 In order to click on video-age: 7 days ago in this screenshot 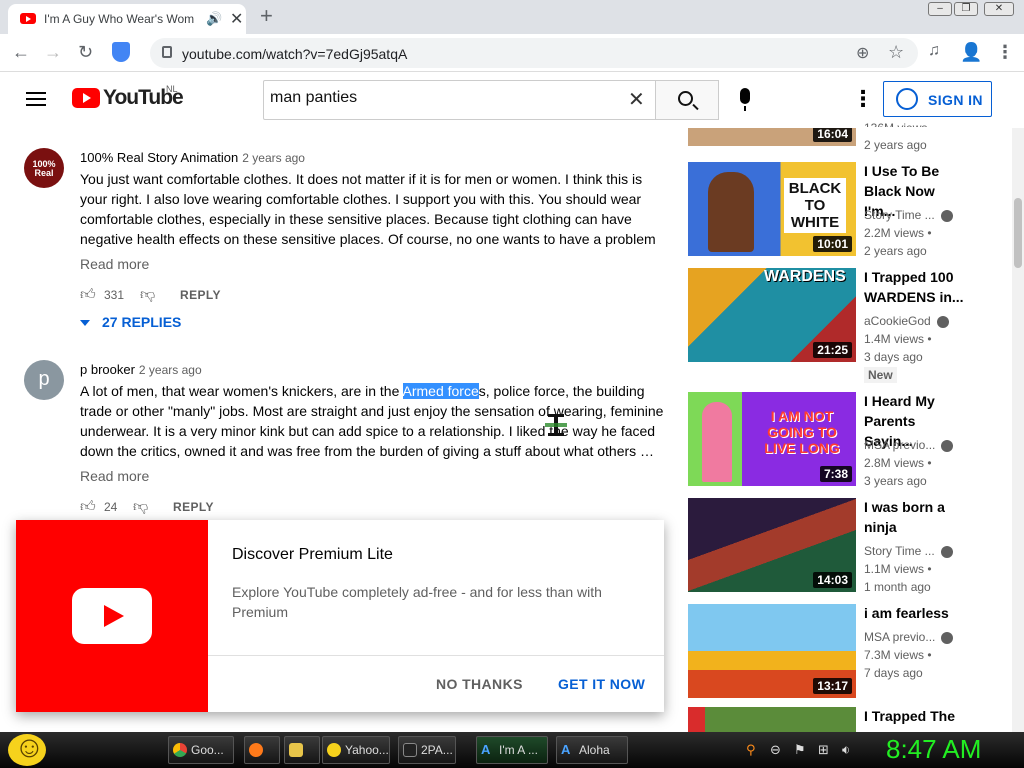, I will do `click(893, 673)`.